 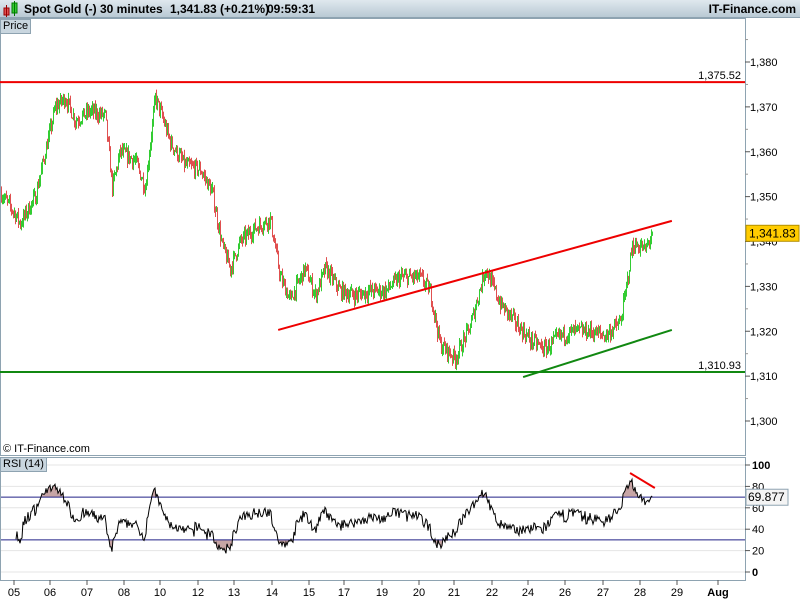 I want to click on rsi-tick-label: 40, so click(x=758, y=530).